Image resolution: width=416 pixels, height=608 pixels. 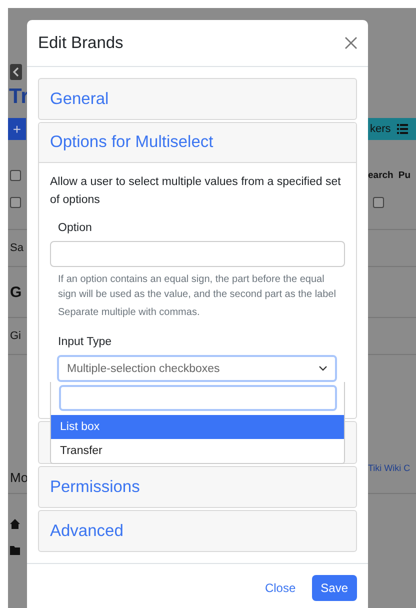 What do you see at coordinates (381, 175) in the screenshot?
I see `column-header: earch` at bounding box center [381, 175].